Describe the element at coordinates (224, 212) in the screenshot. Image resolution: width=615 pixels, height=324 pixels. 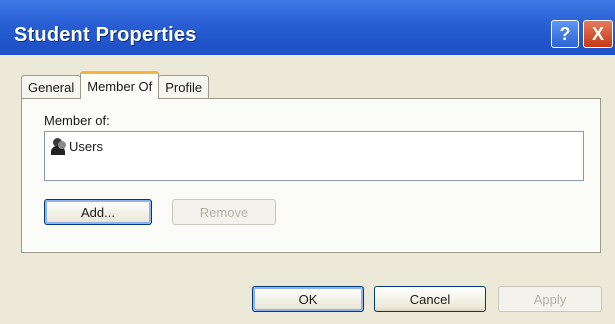
I see `remove-button: Remove` at that location.